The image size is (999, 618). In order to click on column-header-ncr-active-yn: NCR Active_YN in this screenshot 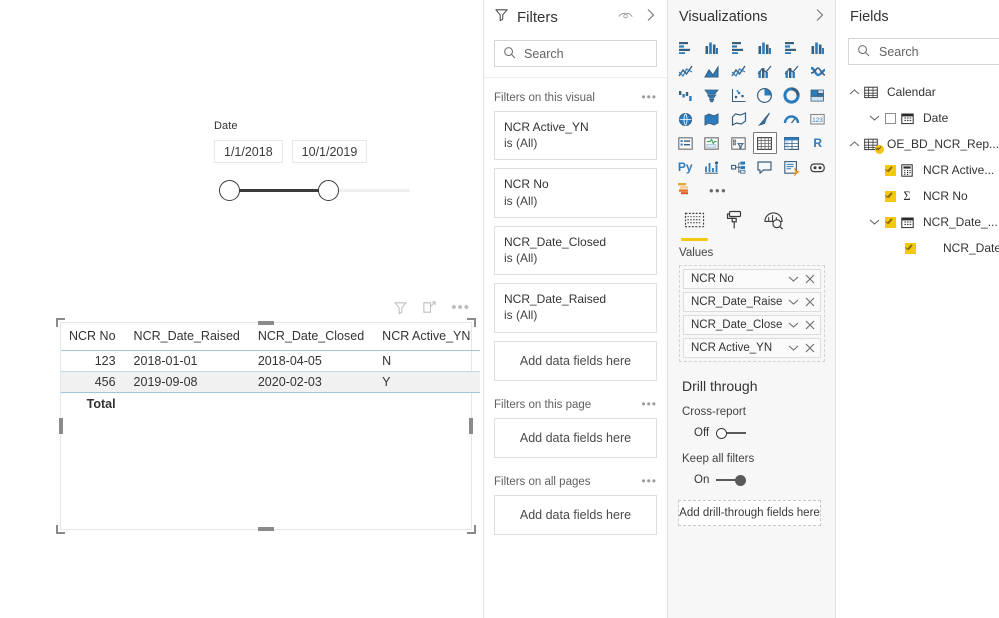, I will do `click(427, 337)`.